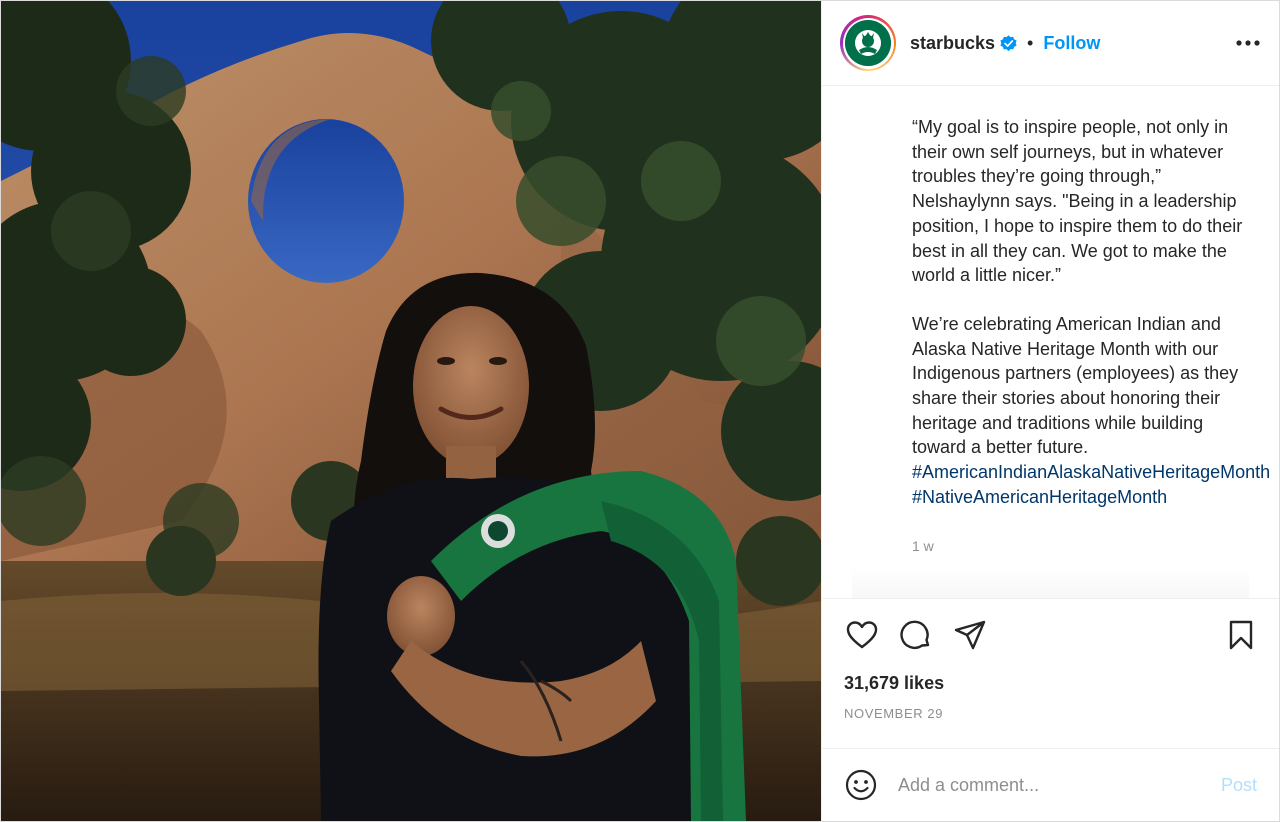 The width and height of the screenshot is (1280, 822). Describe the element at coordinates (1091, 472) in the screenshot. I see `hashtag-link: #AmericanIndianAlaskaNativeHeritageMonth` at that location.